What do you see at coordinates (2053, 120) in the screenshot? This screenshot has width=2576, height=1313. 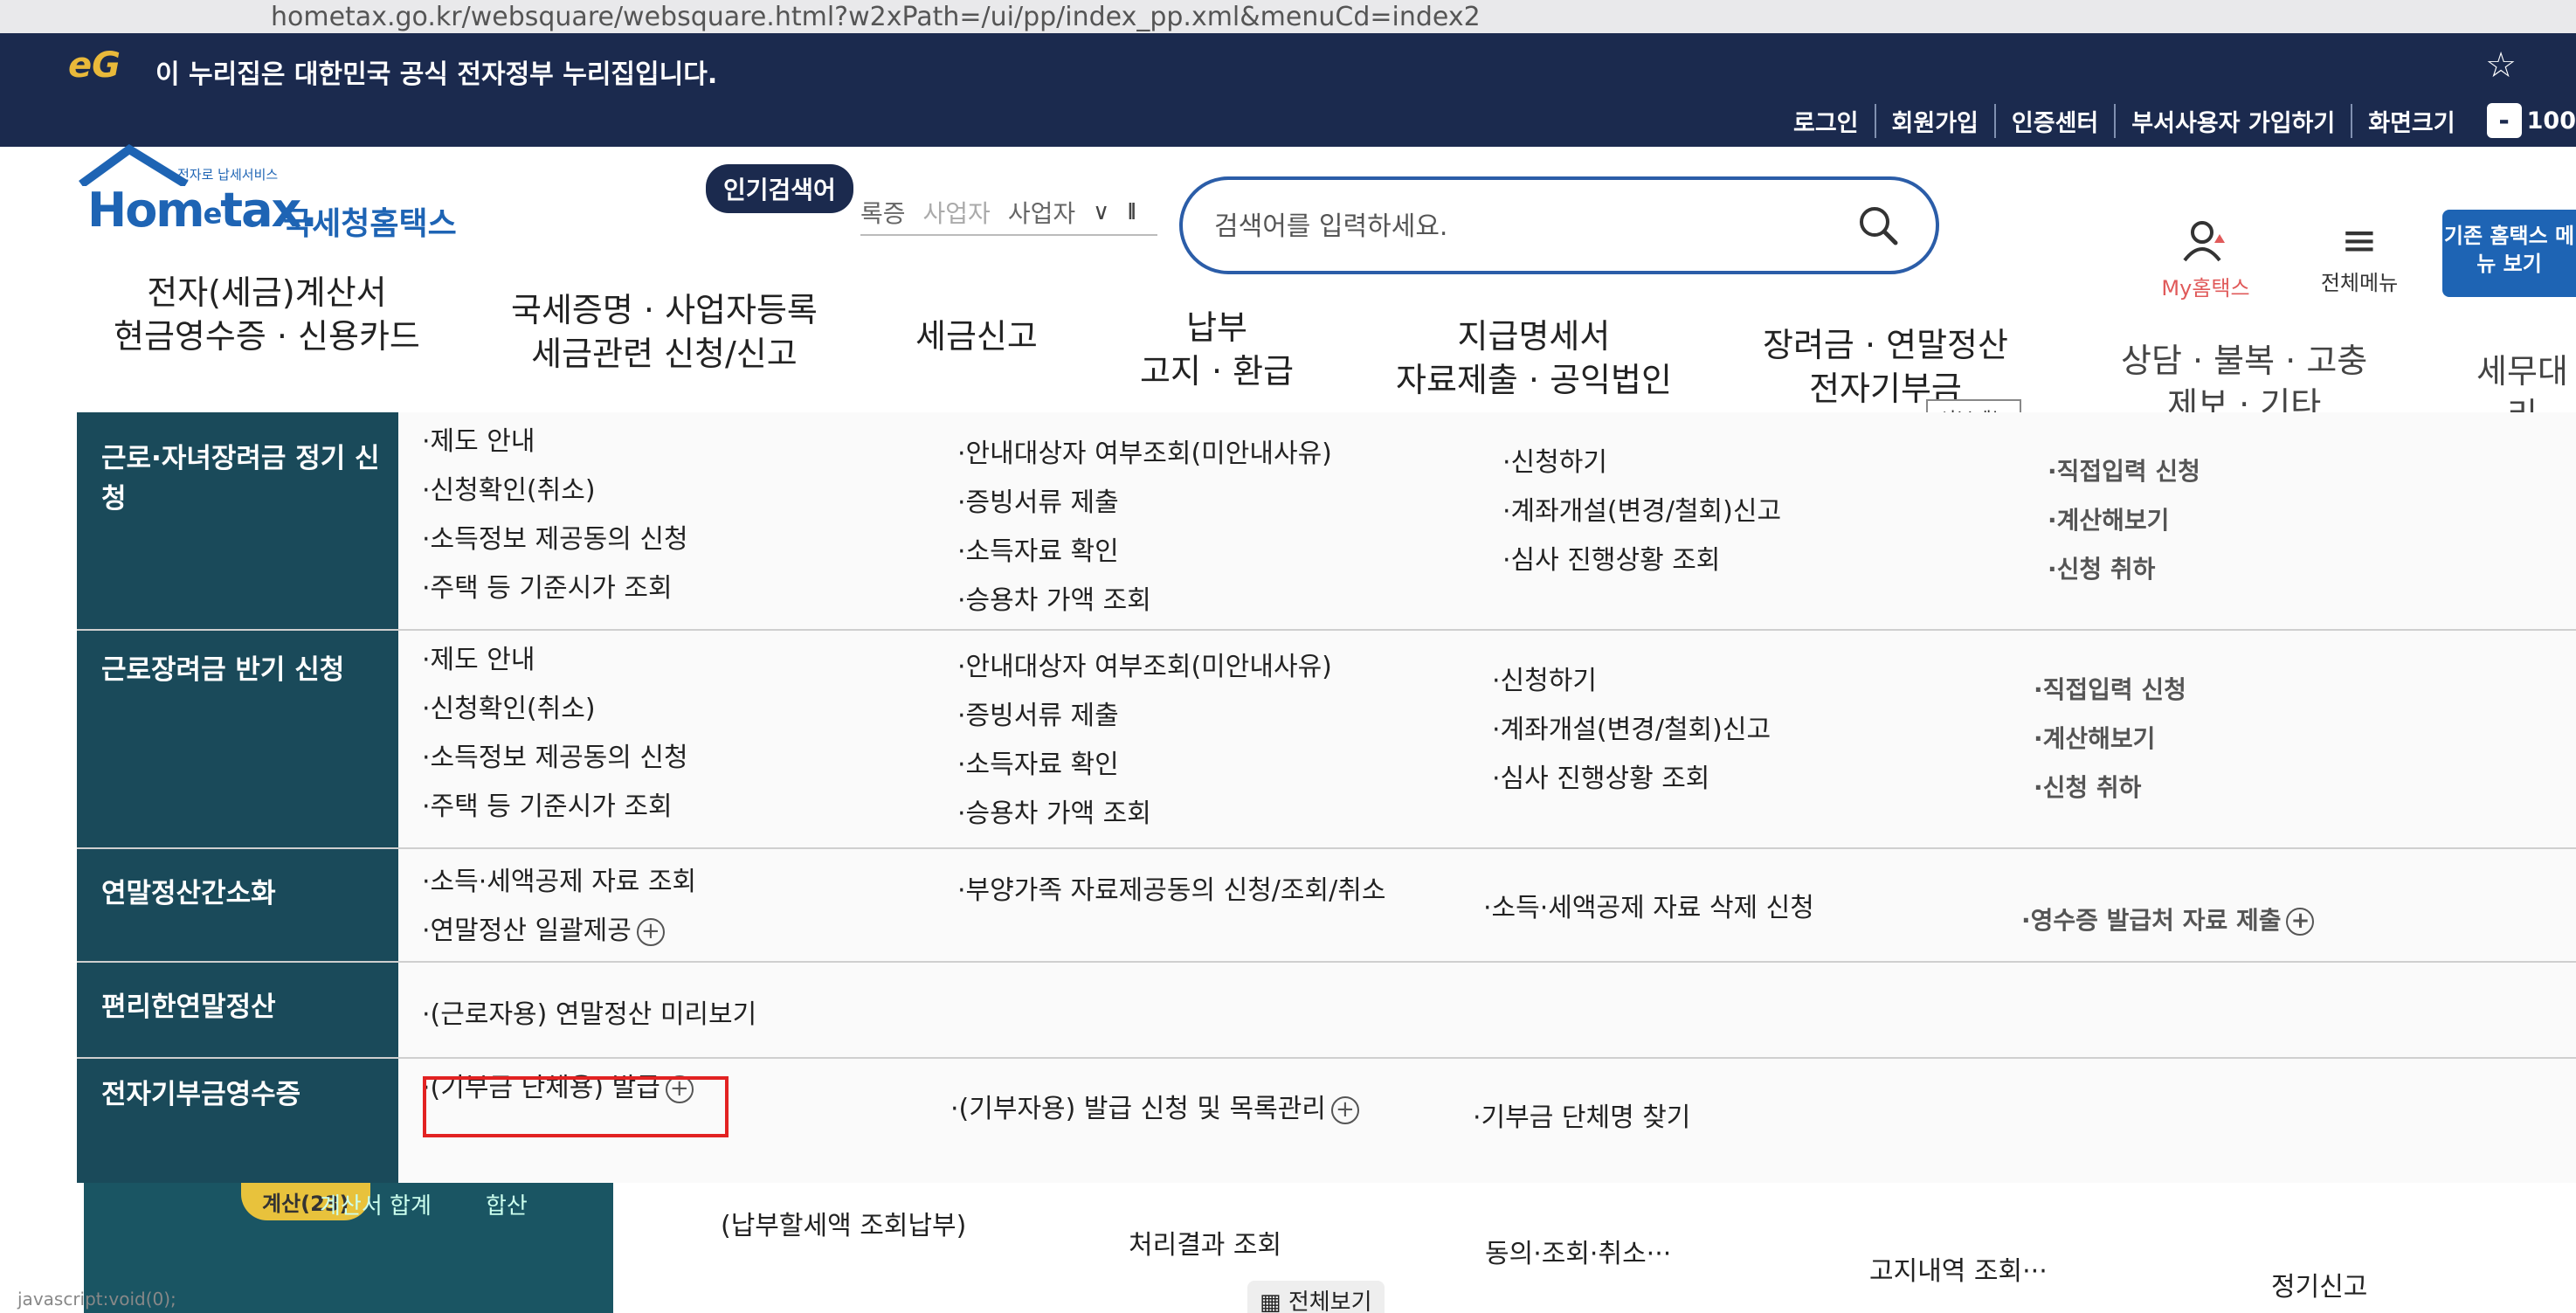 I see `cert-center-link: 인증센터` at bounding box center [2053, 120].